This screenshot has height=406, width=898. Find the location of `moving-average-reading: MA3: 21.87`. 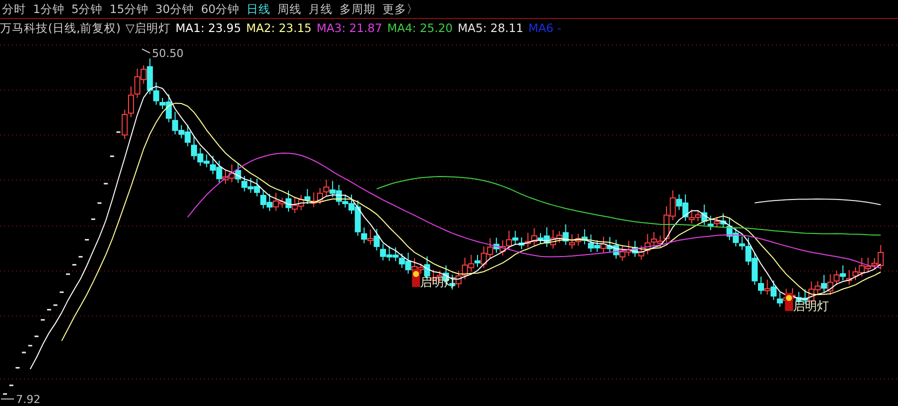

moving-average-reading: MA3: 21.87 is located at coordinates (349, 28).